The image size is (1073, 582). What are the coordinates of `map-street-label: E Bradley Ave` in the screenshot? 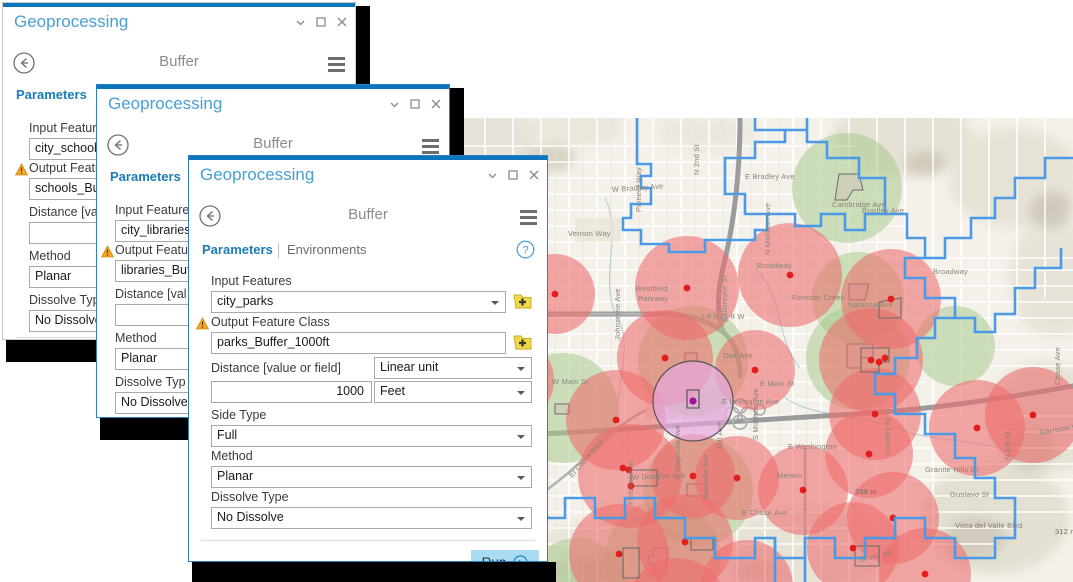 It's located at (770, 176).